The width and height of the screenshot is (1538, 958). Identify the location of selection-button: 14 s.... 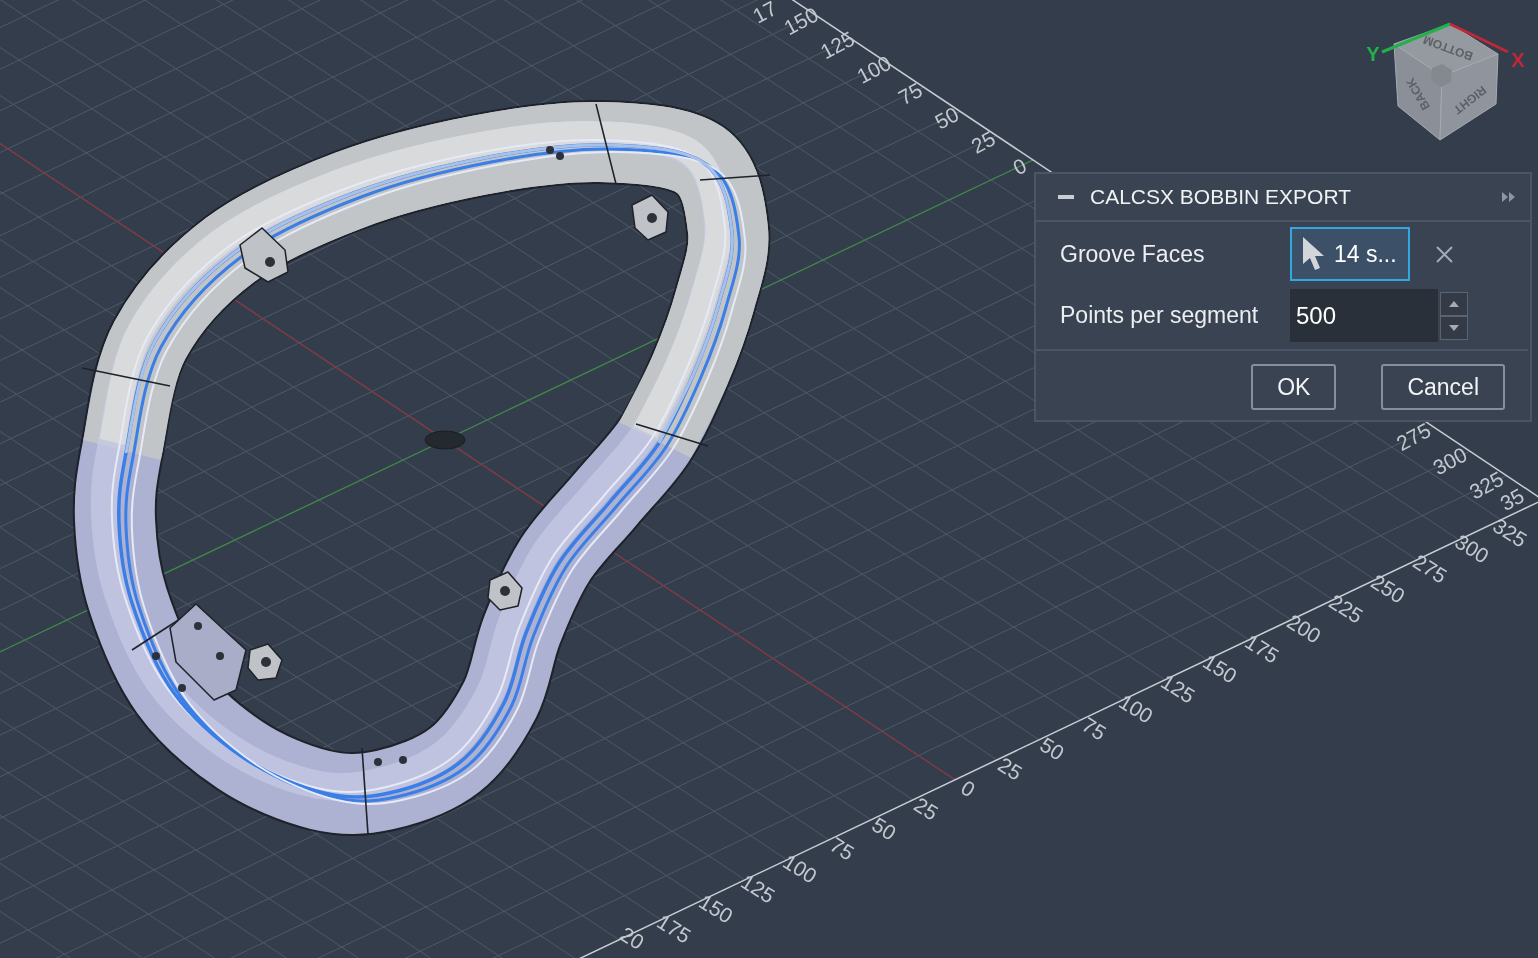
(1350, 254).